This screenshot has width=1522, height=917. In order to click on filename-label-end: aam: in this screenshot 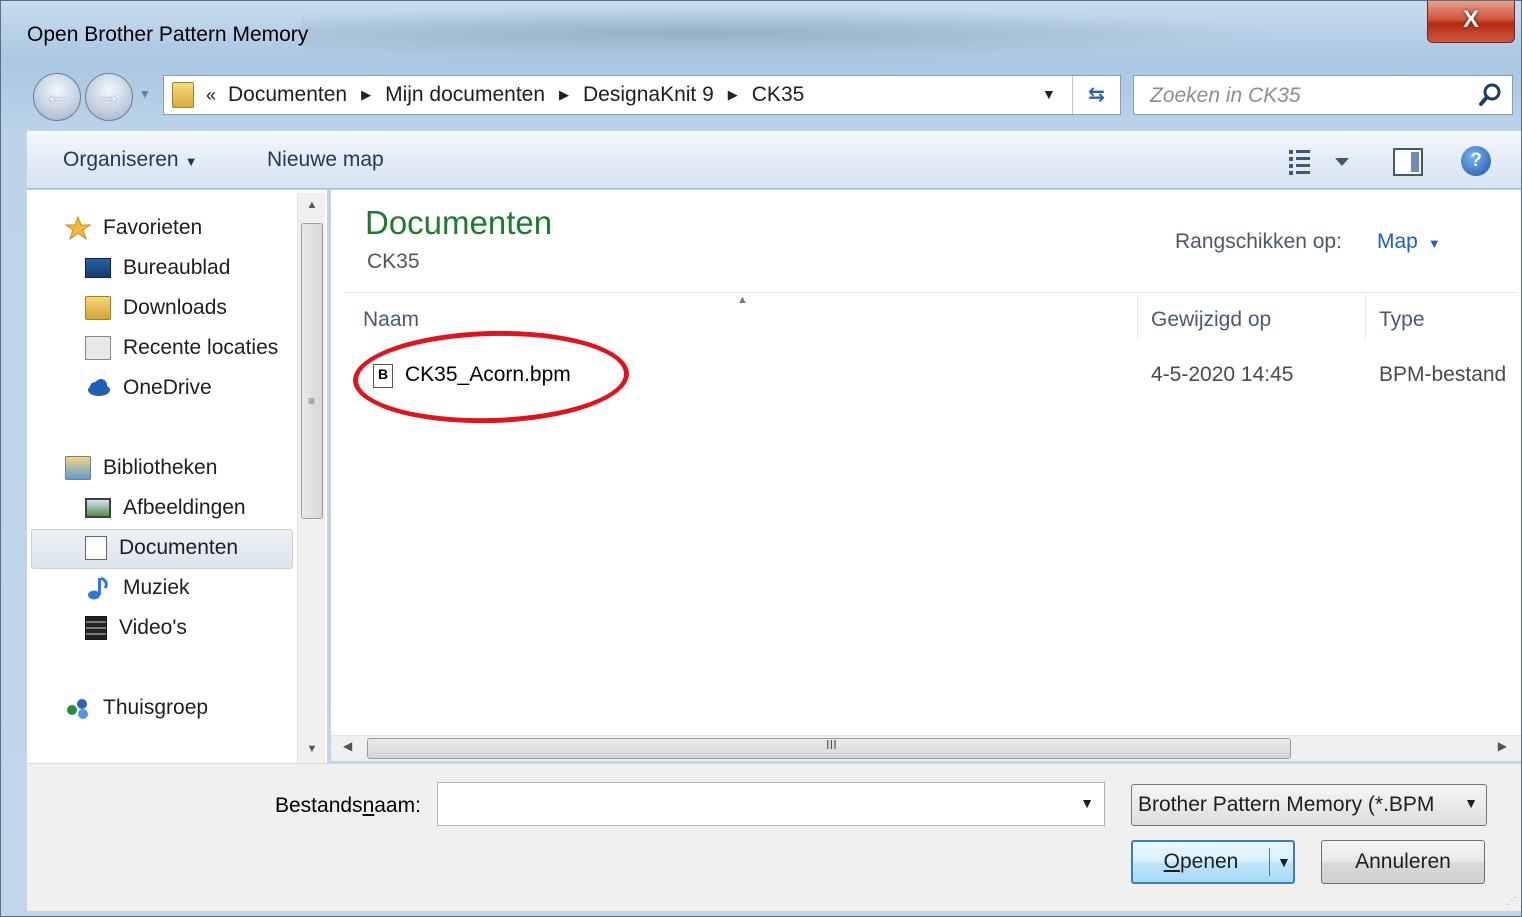, I will do `click(397, 805)`.